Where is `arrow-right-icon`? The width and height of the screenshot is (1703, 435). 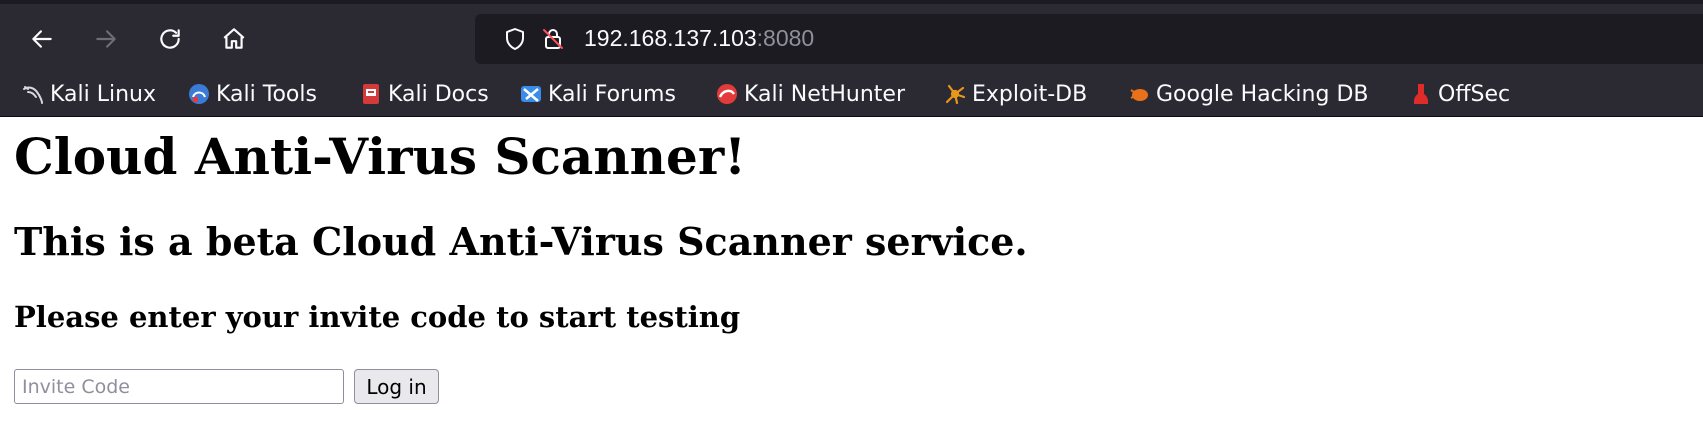 arrow-right-icon is located at coordinates (106, 39).